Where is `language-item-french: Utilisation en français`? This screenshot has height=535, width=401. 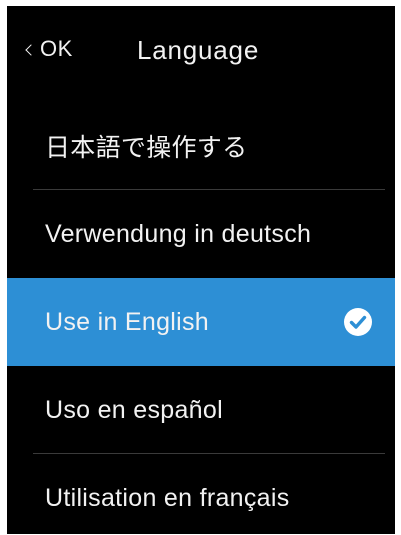 language-item-french: Utilisation en français is located at coordinates (201, 494).